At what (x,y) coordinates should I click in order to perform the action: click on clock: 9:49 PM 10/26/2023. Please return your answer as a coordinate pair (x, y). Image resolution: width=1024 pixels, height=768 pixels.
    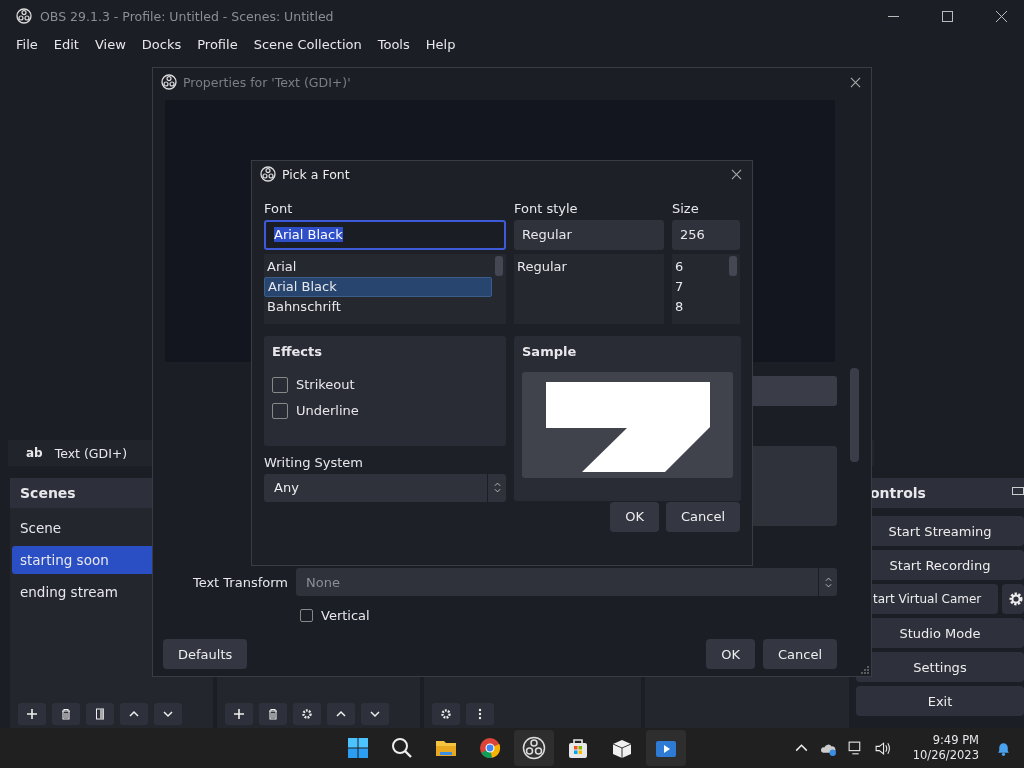
    Looking at the image, I should click on (945, 748).